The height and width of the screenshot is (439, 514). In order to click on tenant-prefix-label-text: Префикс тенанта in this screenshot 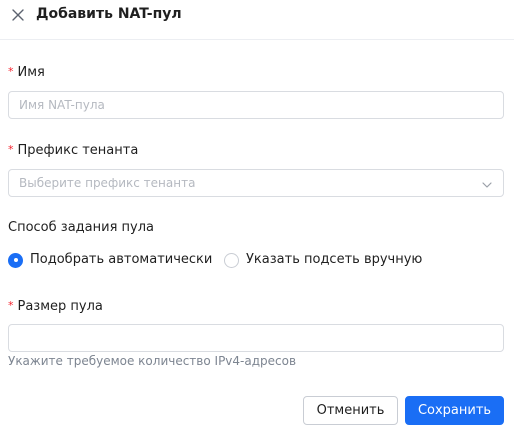, I will do `click(78, 150)`.